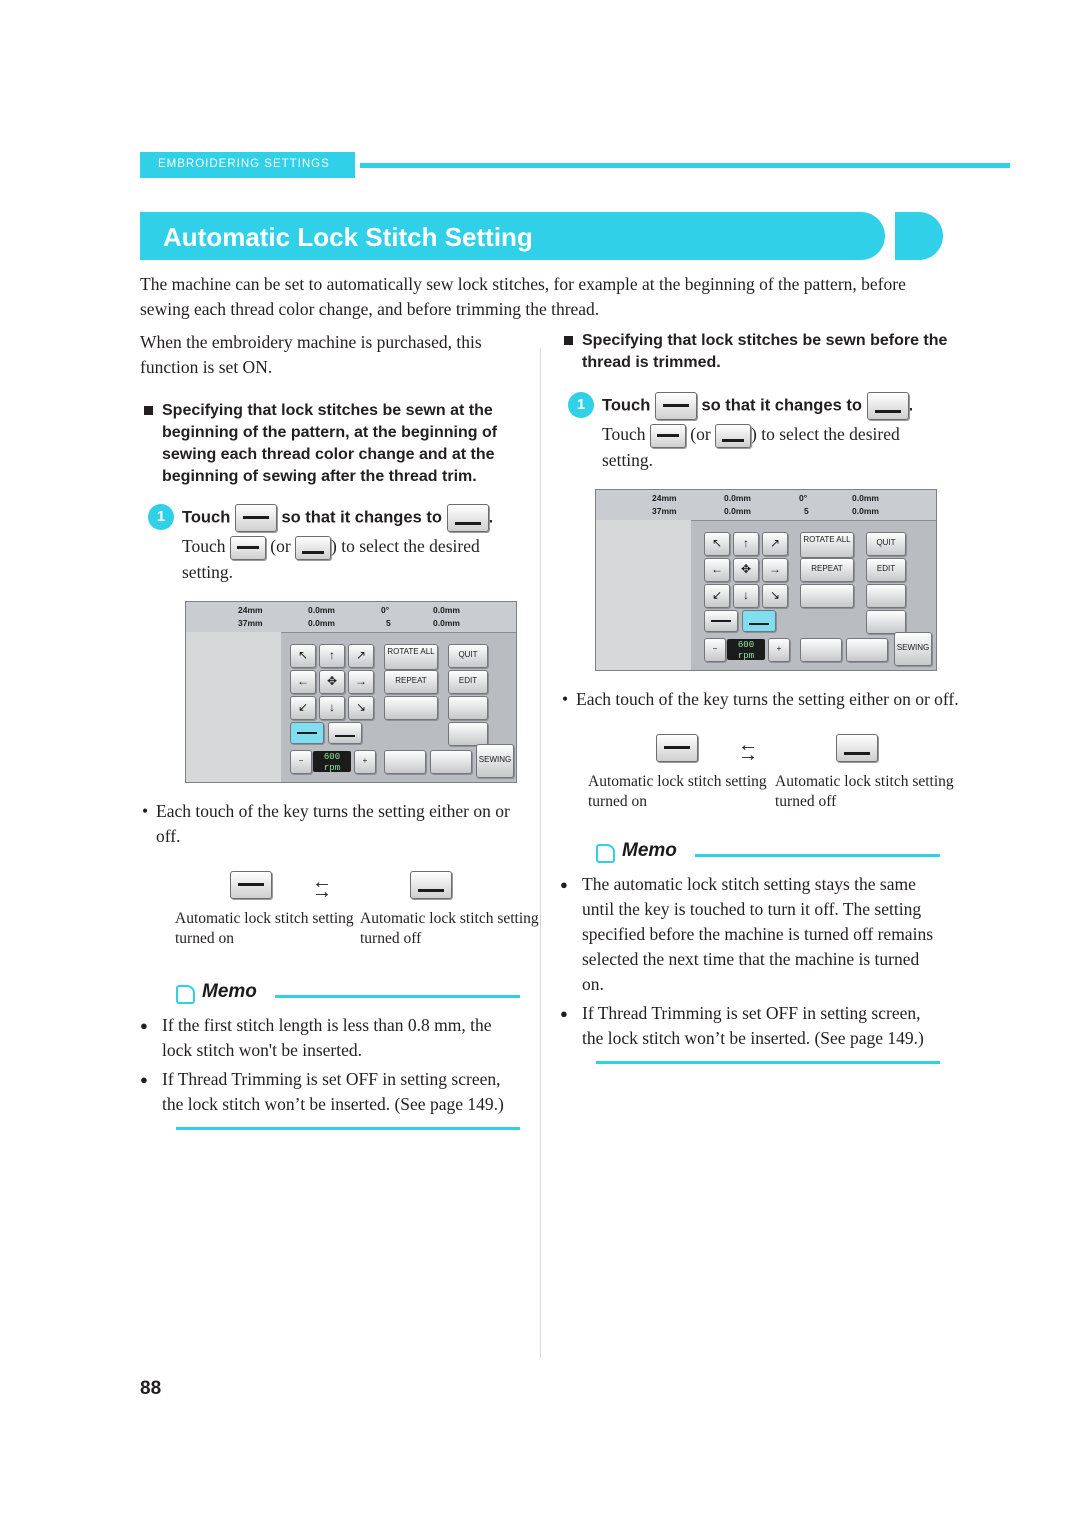 The image size is (1080, 1528). What do you see at coordinates (827, 544) in the screenshot?
I see `lcd2-rotate-all-button: ROTATE ALL` at bounding box center [827, 544].